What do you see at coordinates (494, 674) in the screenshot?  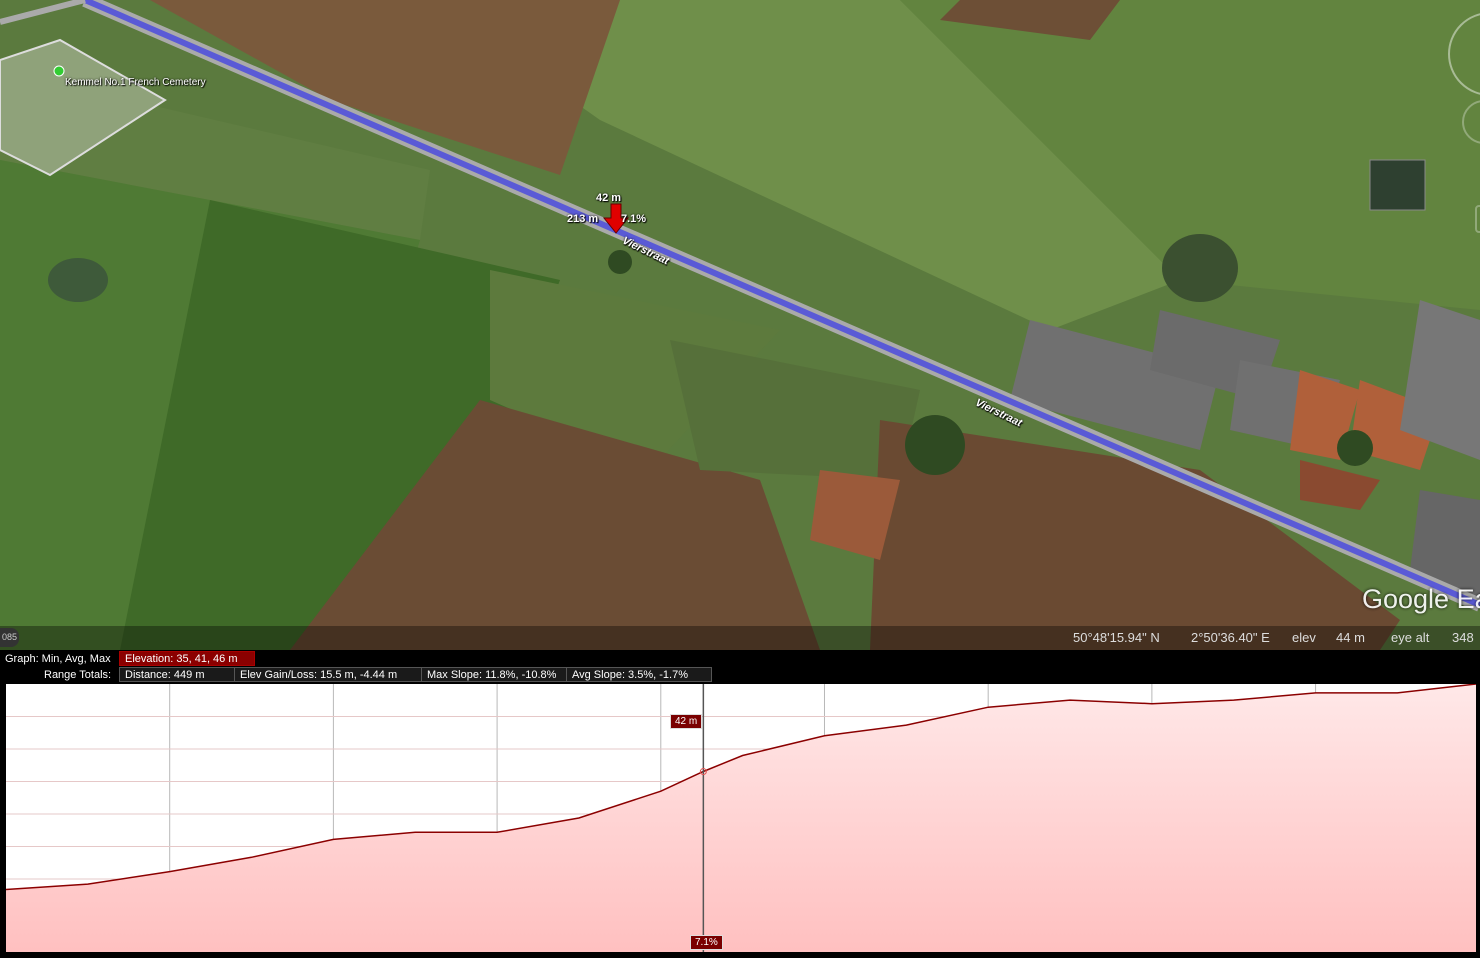 I see `max-slope-stat: Max Slope: 11.8%, -10.8%` at bounding box center [494, 674].